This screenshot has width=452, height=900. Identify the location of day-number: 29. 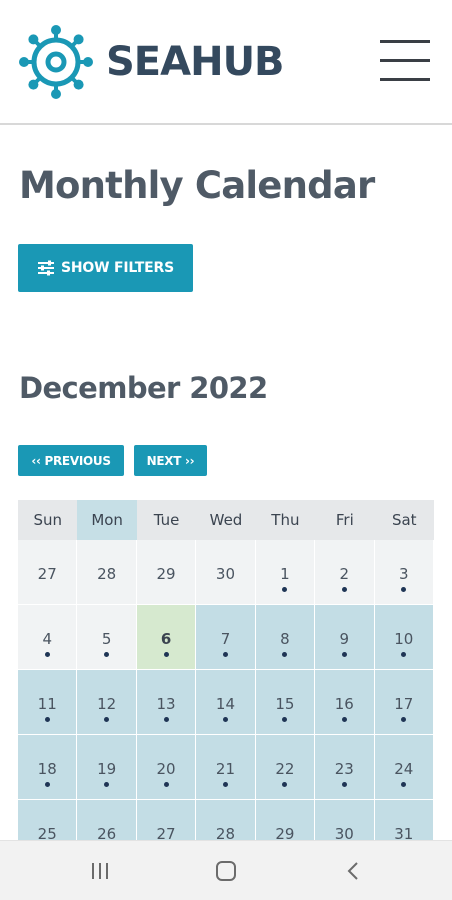
(166, 574).